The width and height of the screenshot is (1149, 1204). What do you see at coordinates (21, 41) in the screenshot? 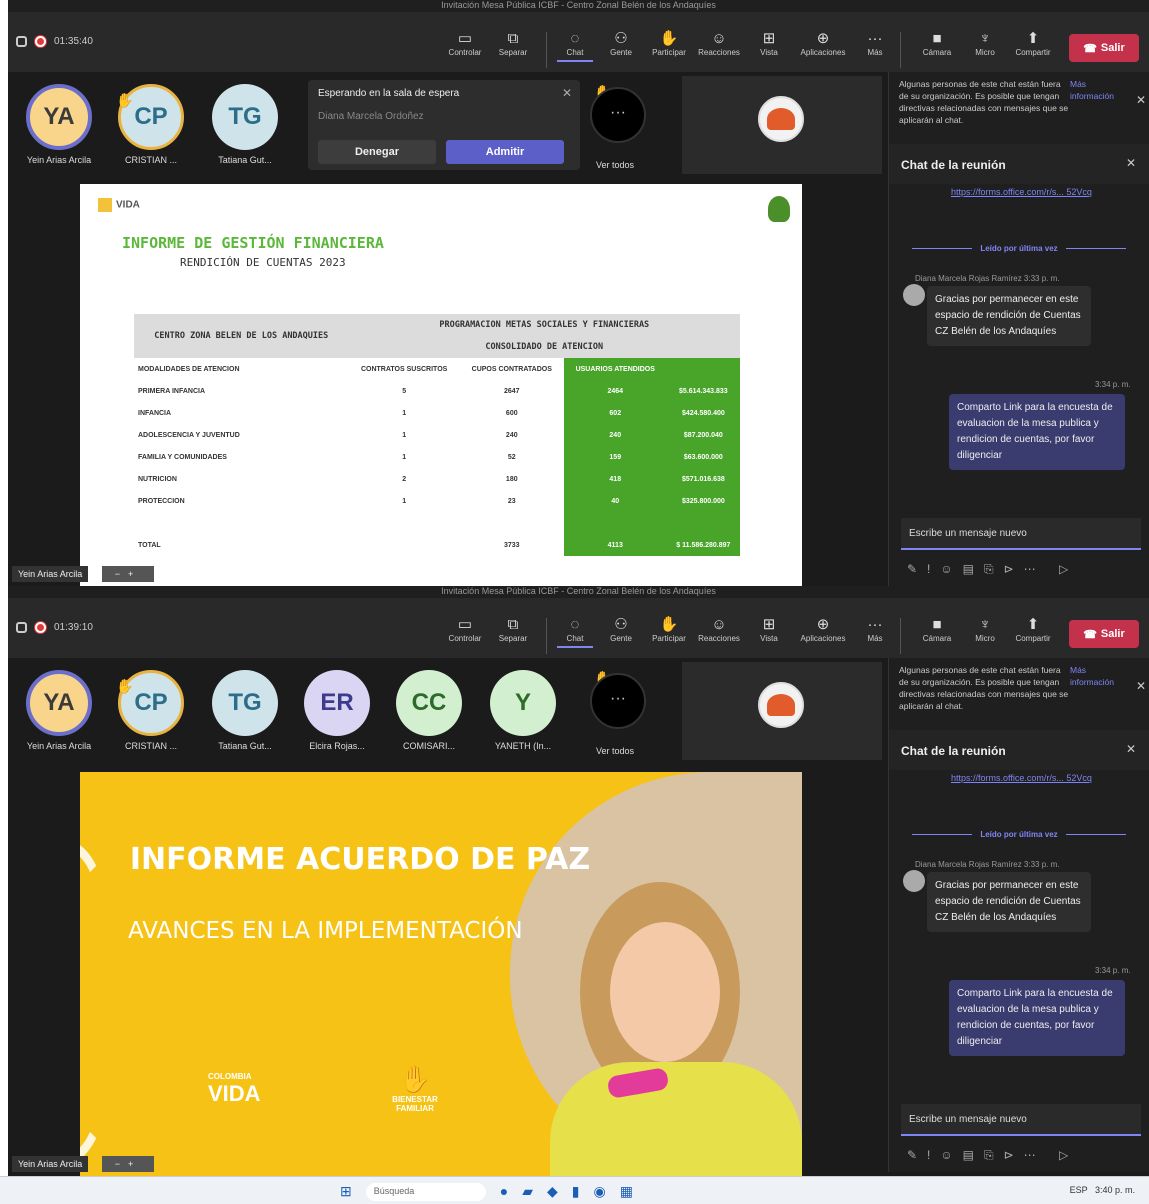
I see `shield-icon` at bounding box center [21, 41].